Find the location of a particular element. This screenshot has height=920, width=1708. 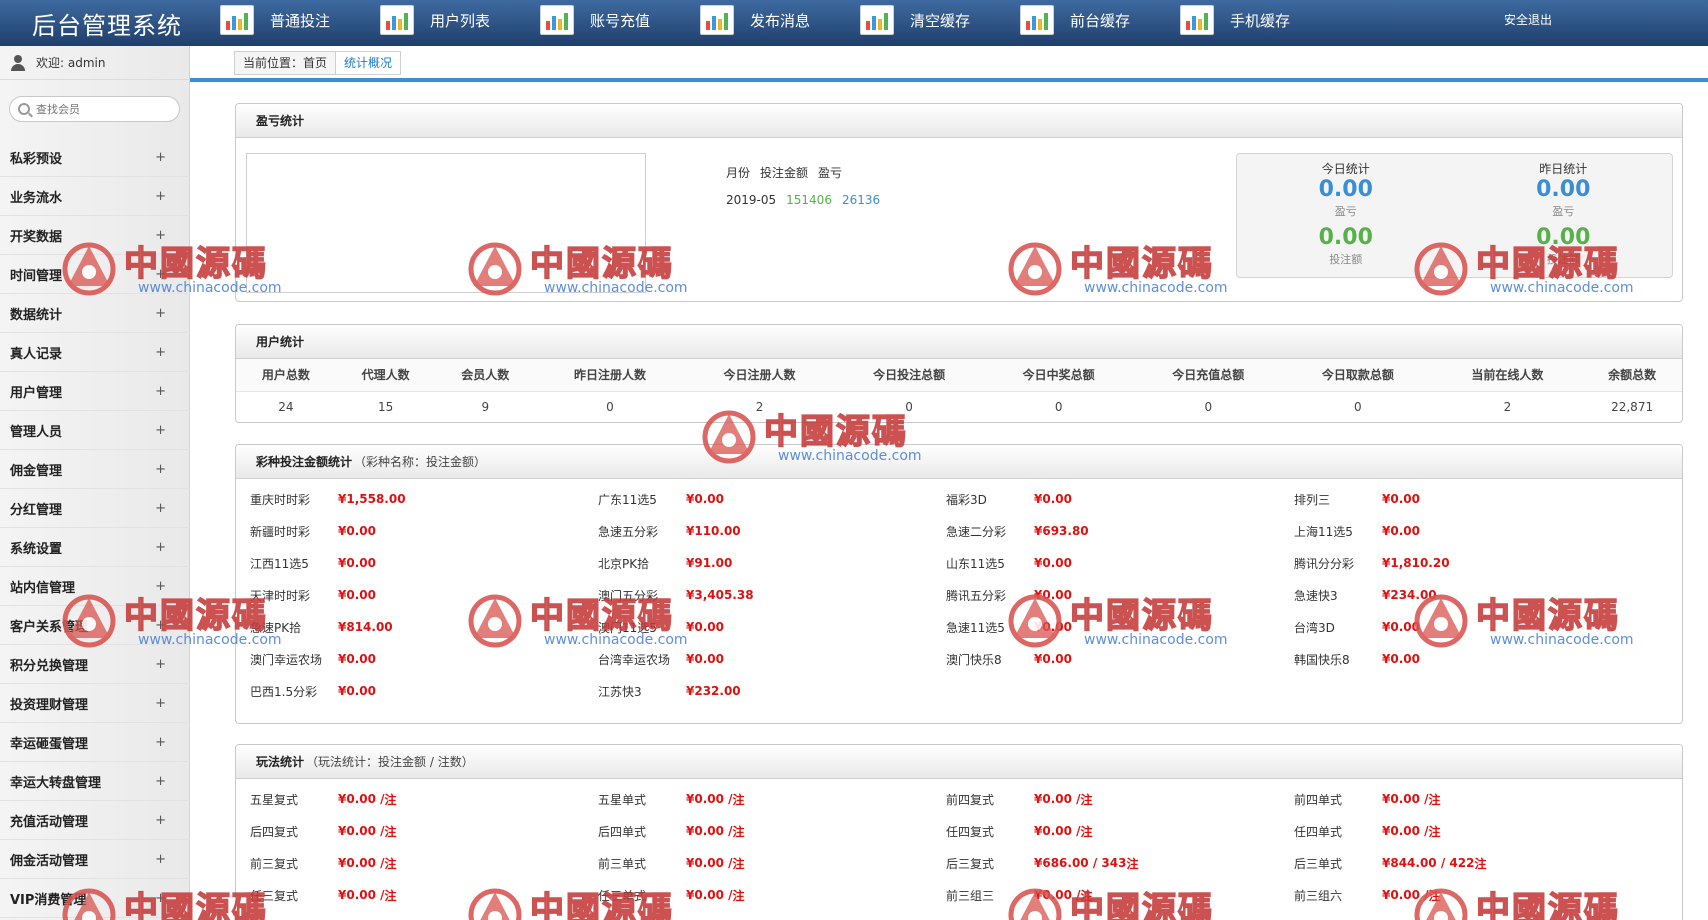

list-item: 排列三 ¥0.00 is located at coordinates (1468, 499).